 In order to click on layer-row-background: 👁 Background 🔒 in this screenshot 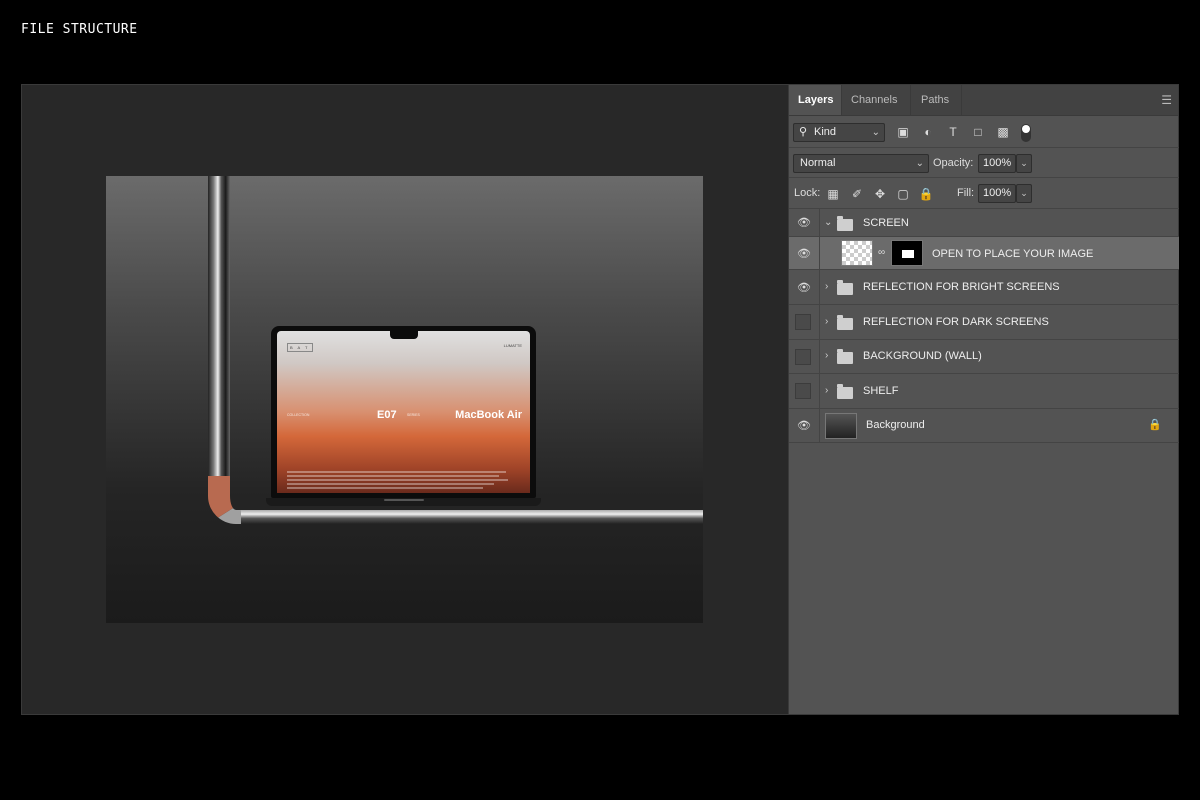, I will do `click(984, 426)`.